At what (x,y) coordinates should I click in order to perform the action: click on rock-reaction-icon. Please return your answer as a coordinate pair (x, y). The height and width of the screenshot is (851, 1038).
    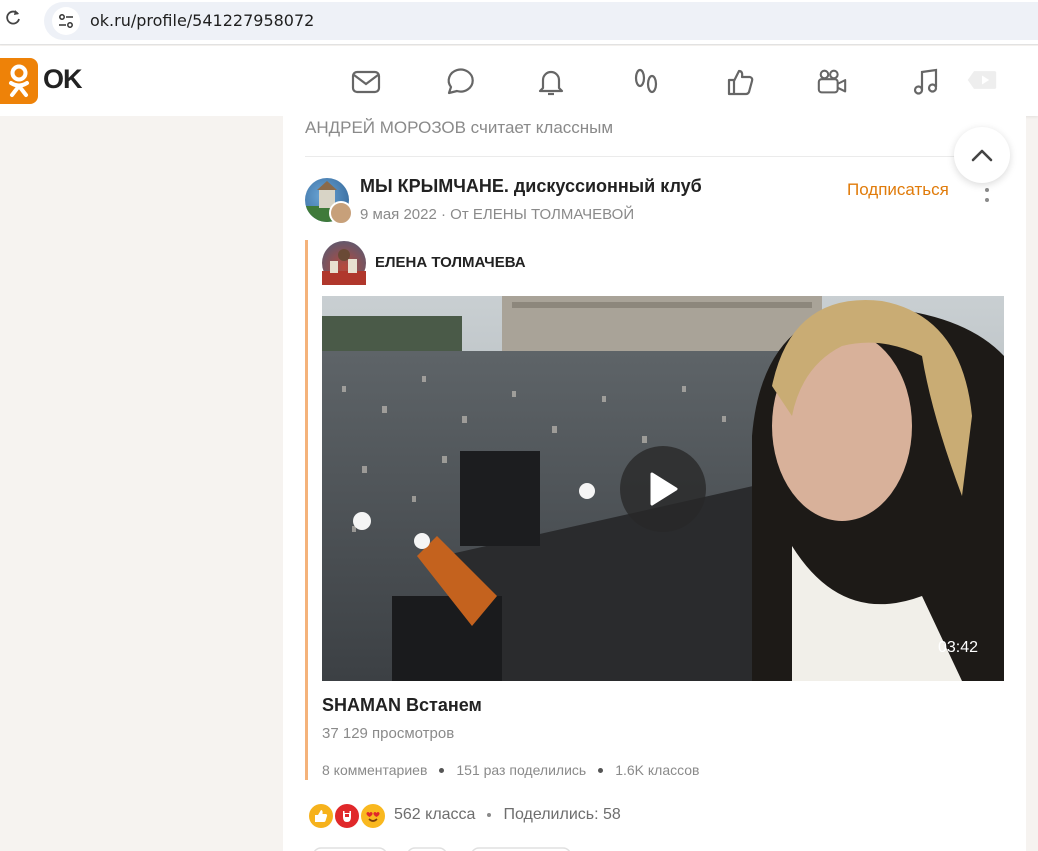
    Looking at the image, I should click on (347, 816).